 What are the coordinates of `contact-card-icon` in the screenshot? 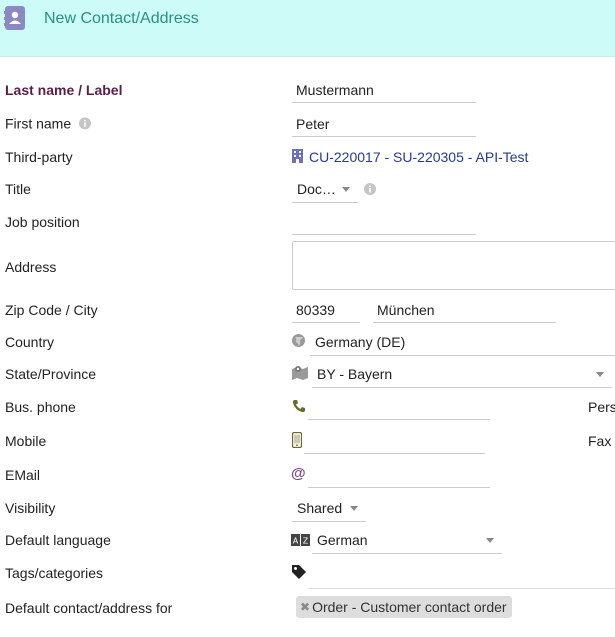 It's located at (15, 19).